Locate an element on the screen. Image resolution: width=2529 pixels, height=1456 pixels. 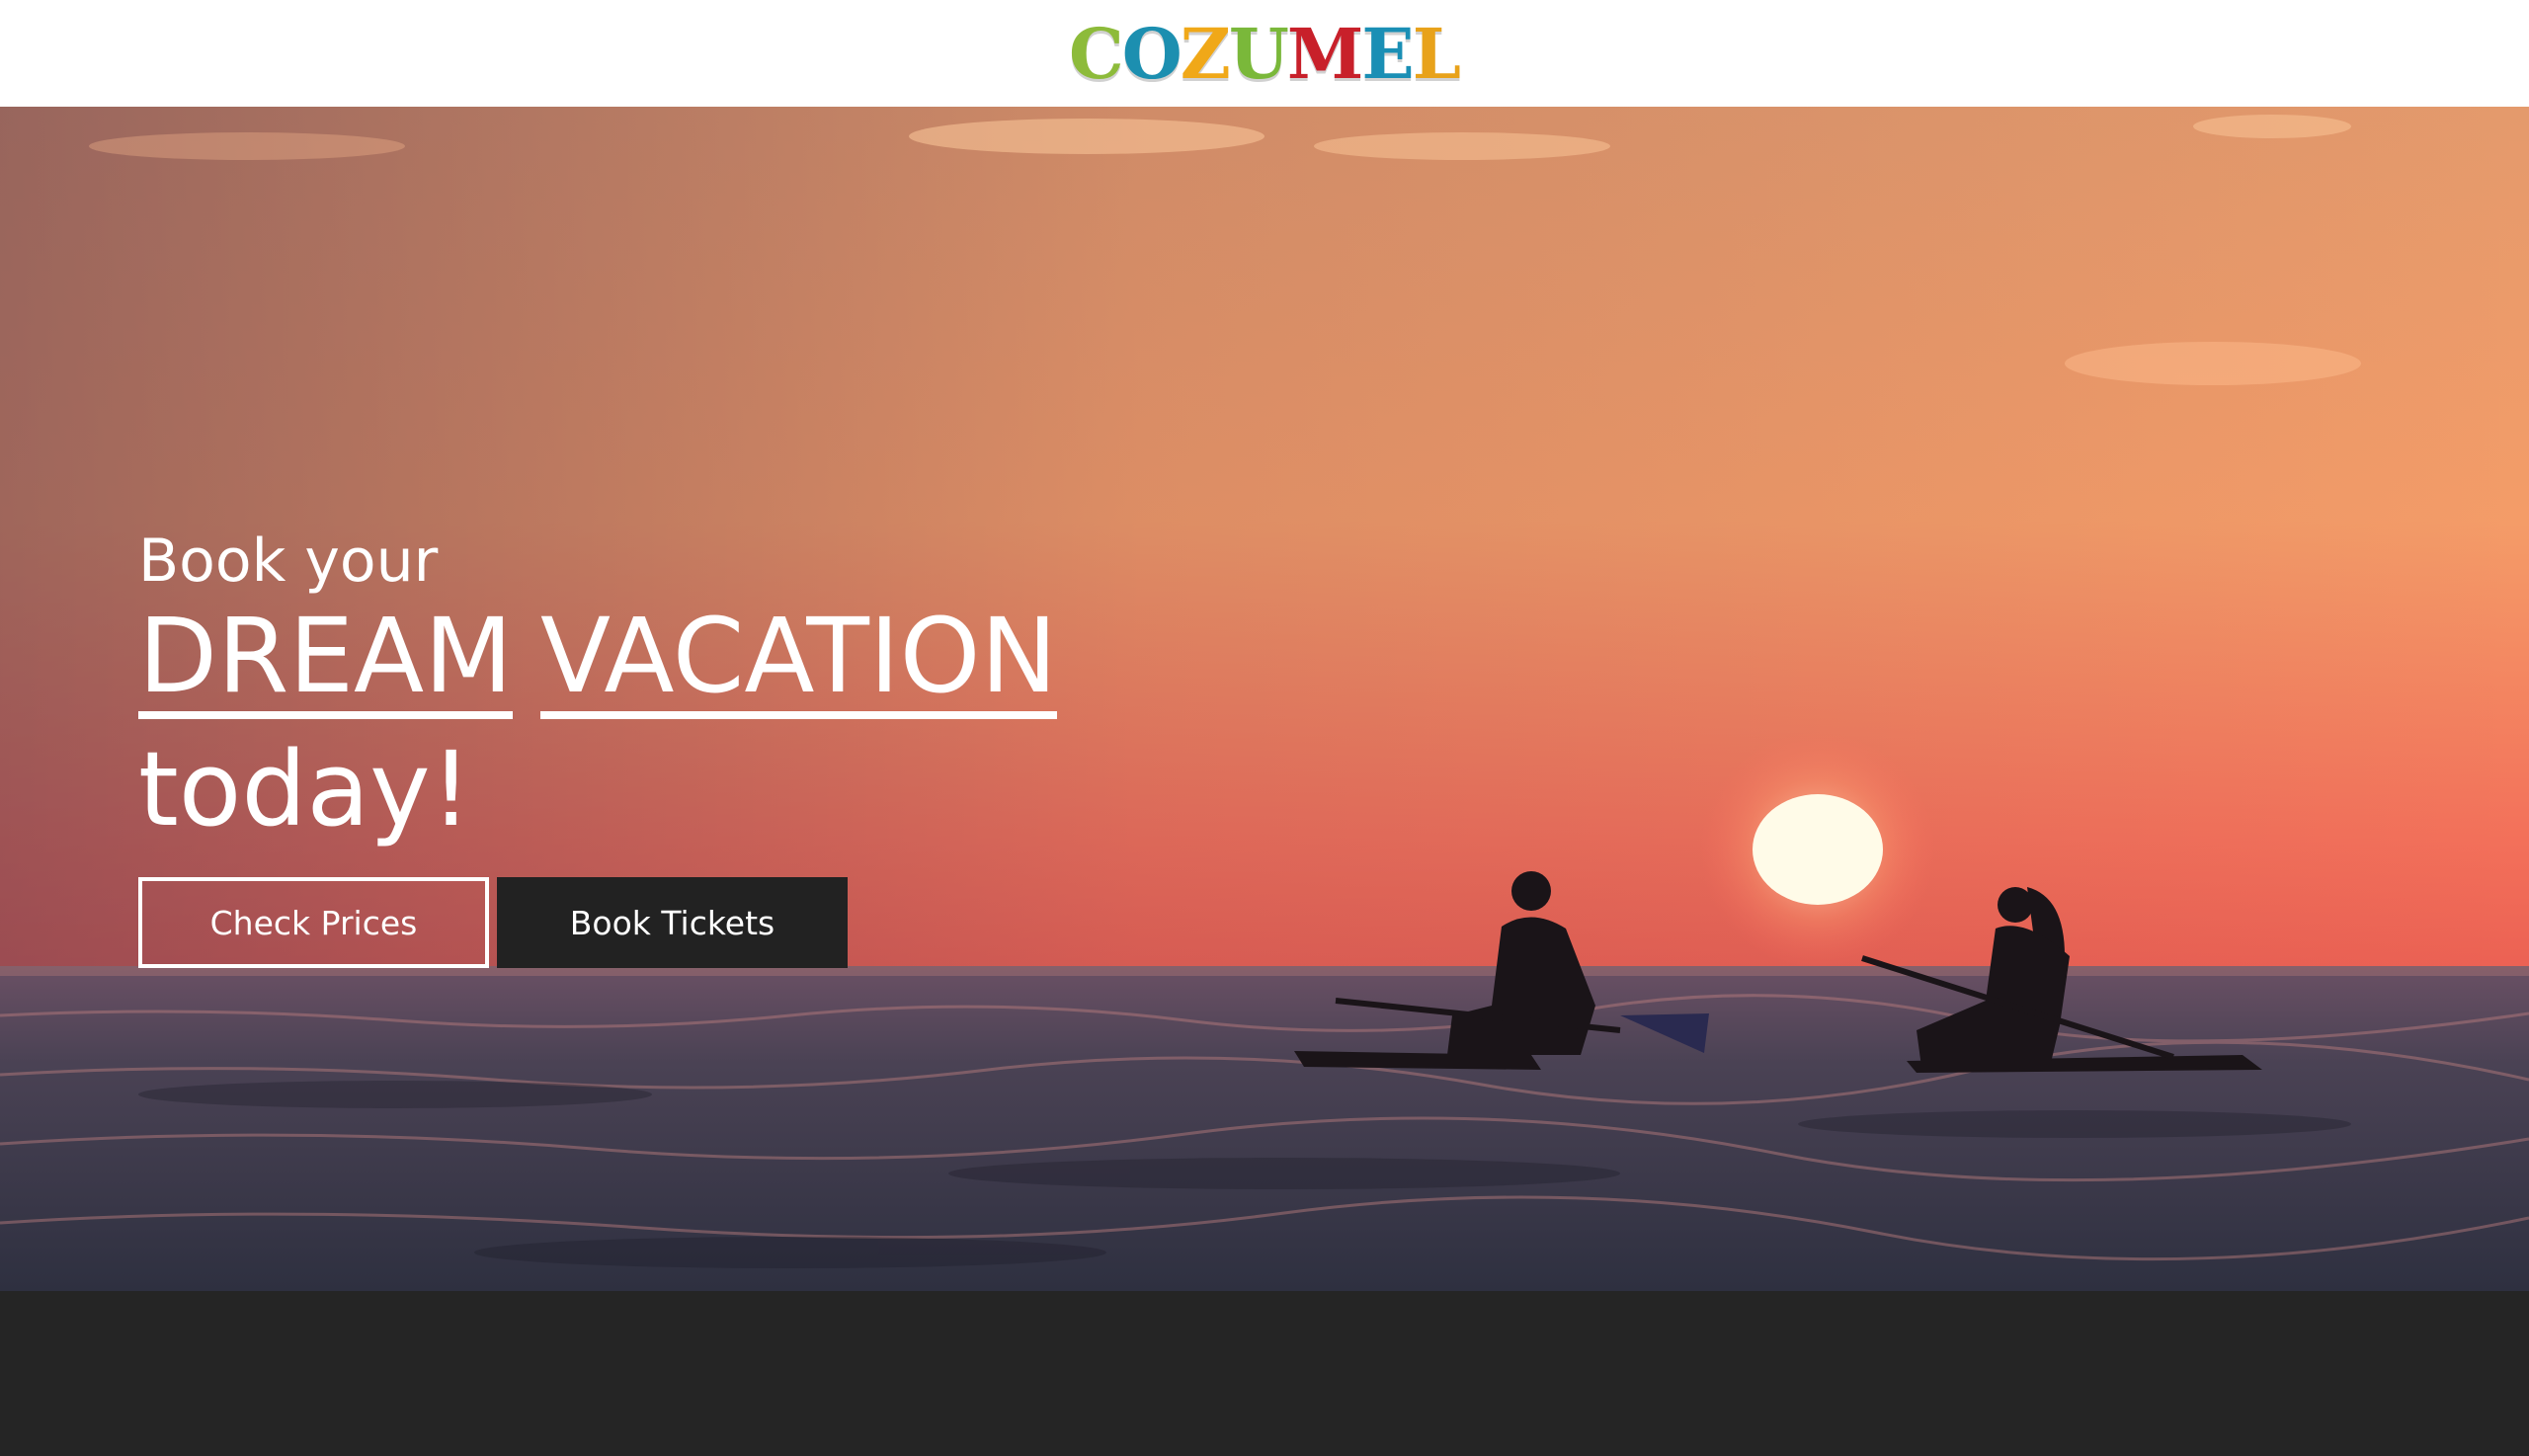
logo-letter: C is located at coordinates (1097, 53).